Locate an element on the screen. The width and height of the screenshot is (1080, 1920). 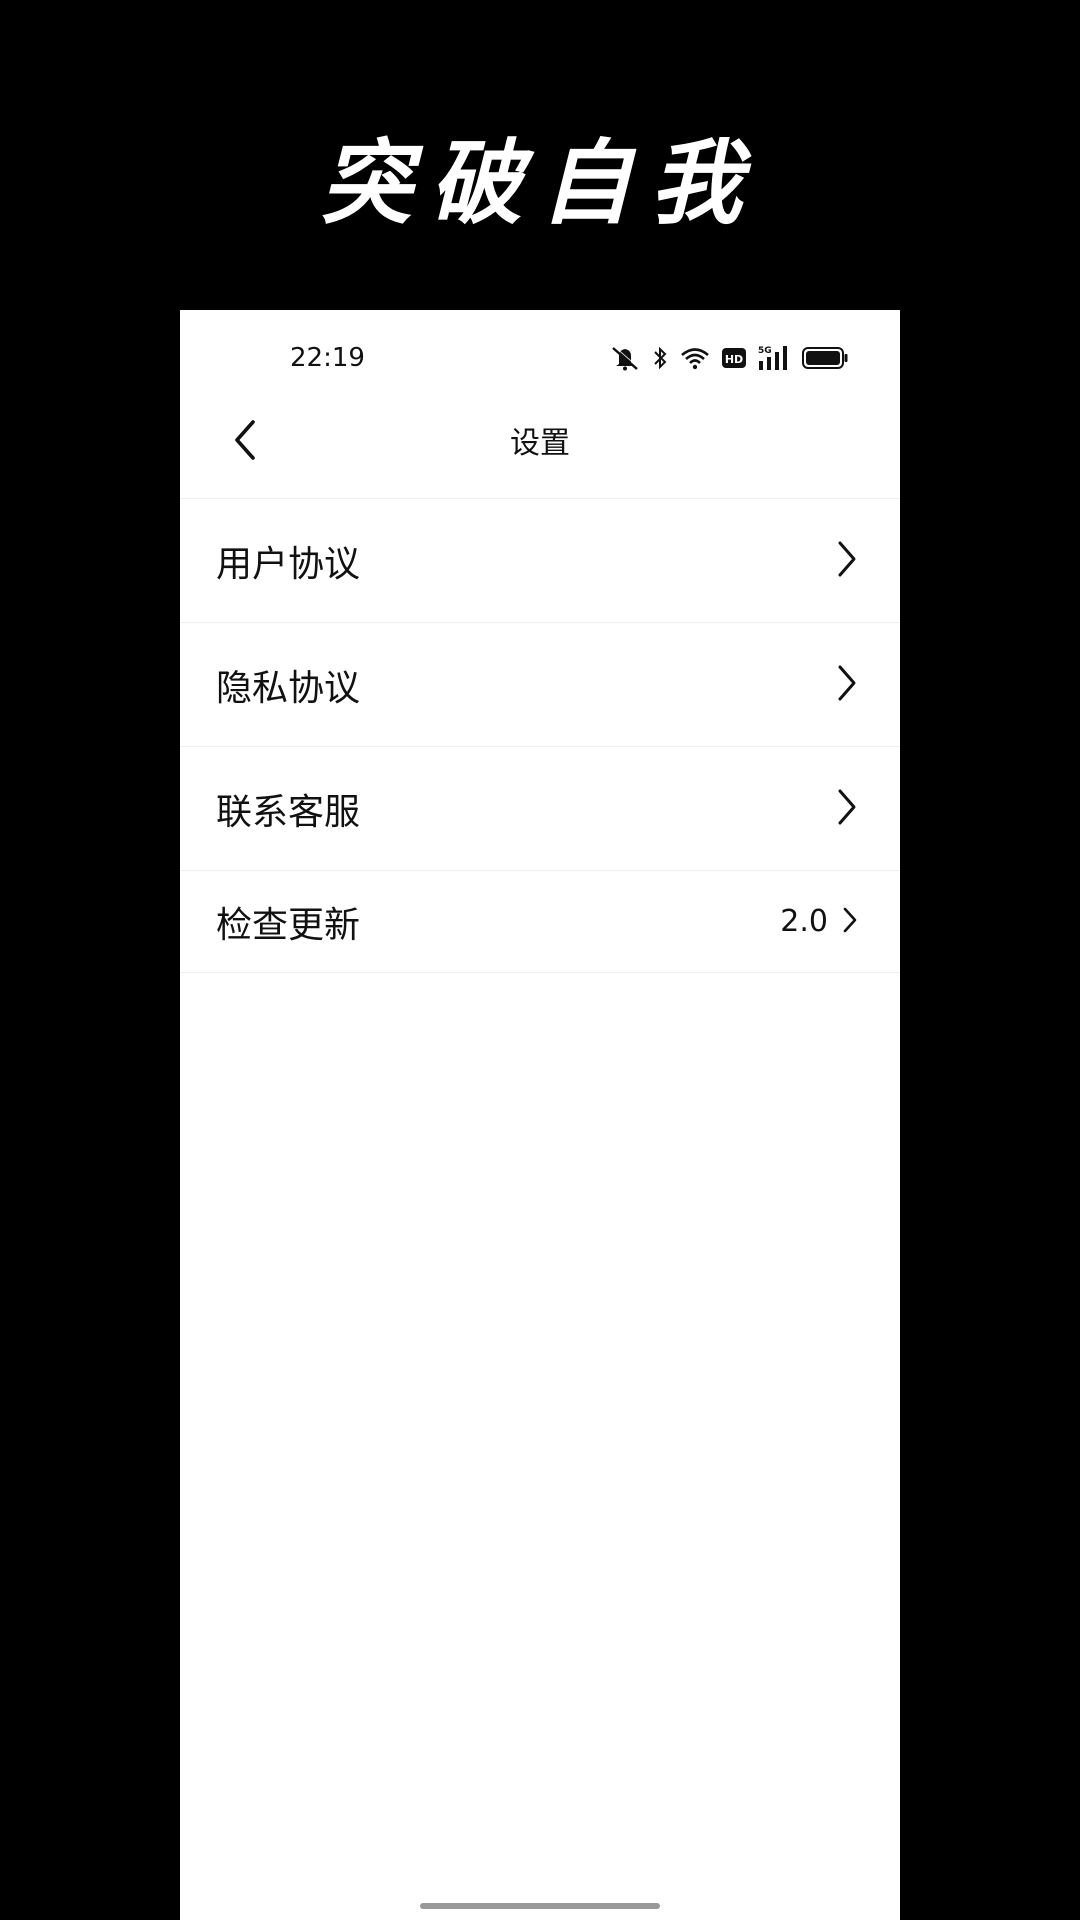
chevron-left-icon is located at coordinates (246, 442).